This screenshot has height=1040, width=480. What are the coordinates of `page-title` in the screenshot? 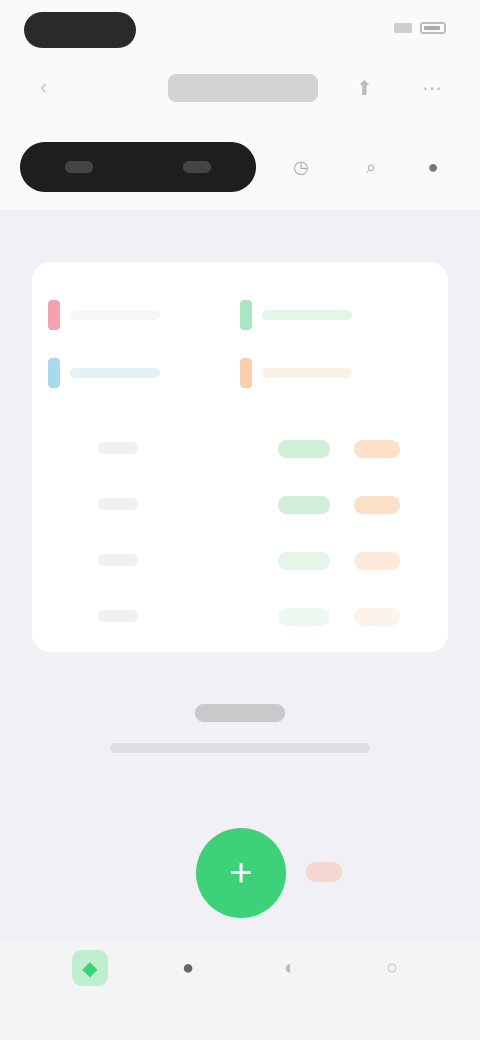 It's located at (243, 88).